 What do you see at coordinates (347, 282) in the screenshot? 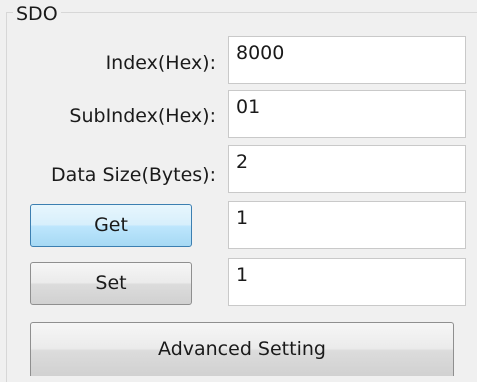
I see `set-value-field: 1` at bounding box center [347, 282].